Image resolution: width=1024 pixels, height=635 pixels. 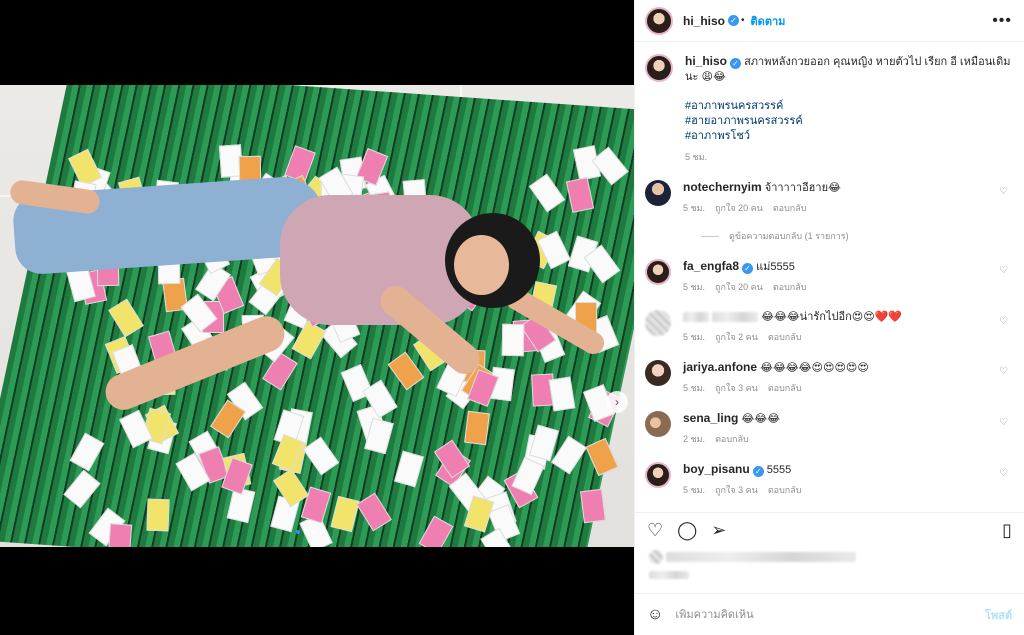 What do you see at coordinates (1002, 21) in the screenshot?
I see `more-icon: •••` at bounding box center [1002, 21].